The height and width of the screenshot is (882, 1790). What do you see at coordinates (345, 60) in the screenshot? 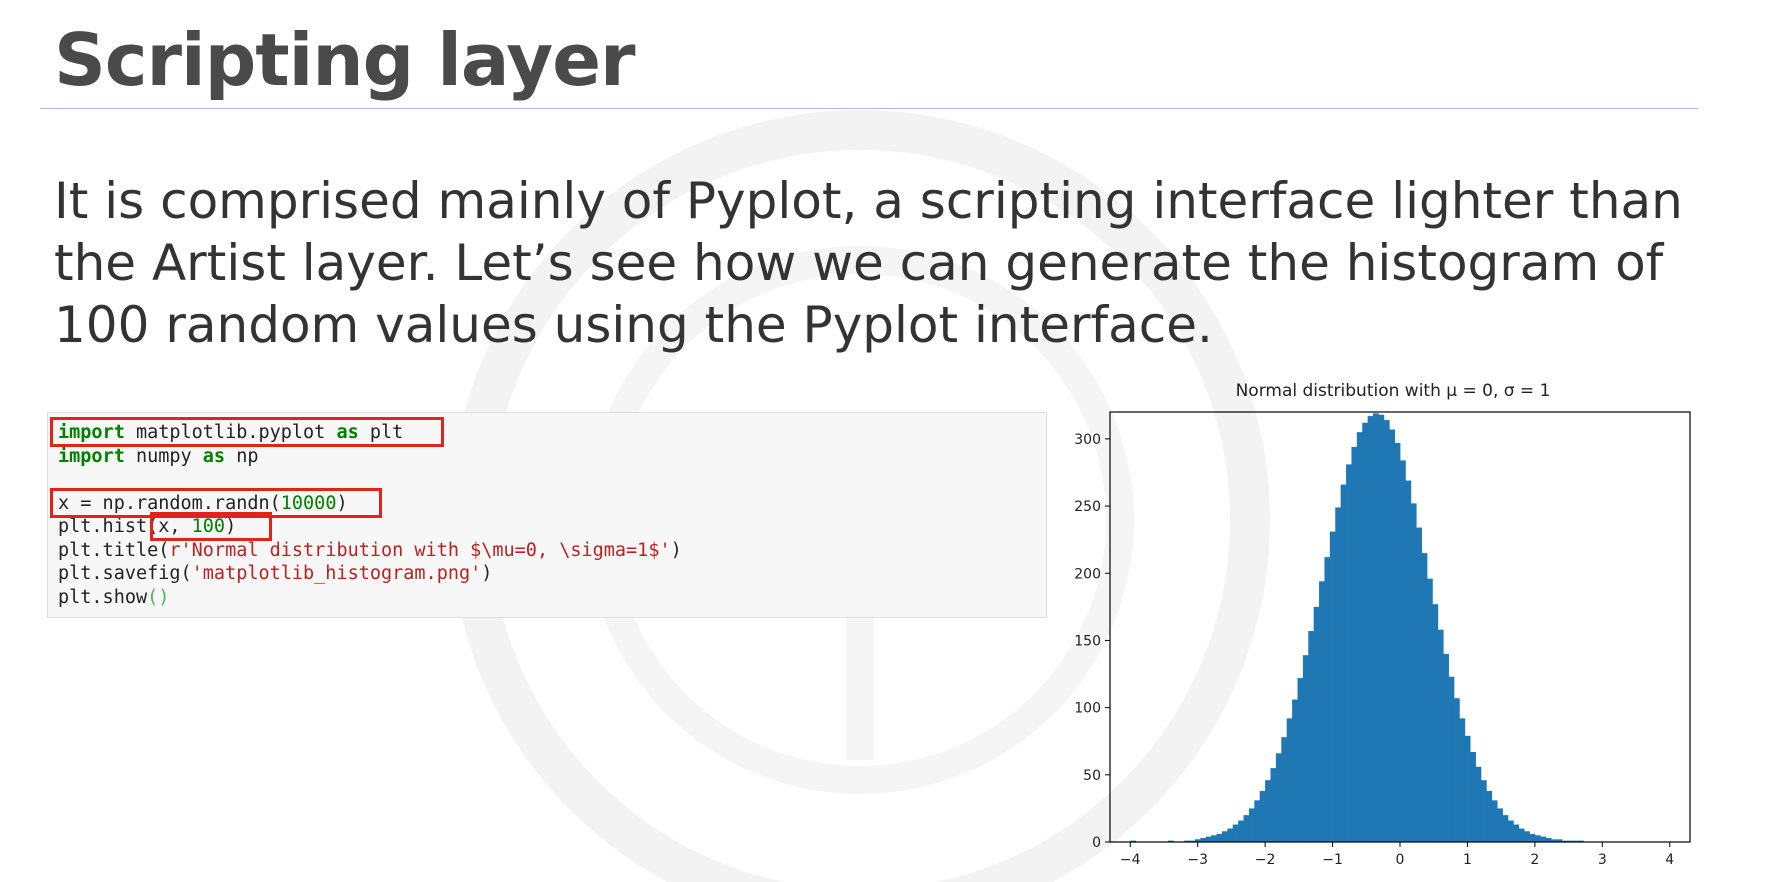
I see `slide-title: Scripting layer` at bounding box center [345, 60].